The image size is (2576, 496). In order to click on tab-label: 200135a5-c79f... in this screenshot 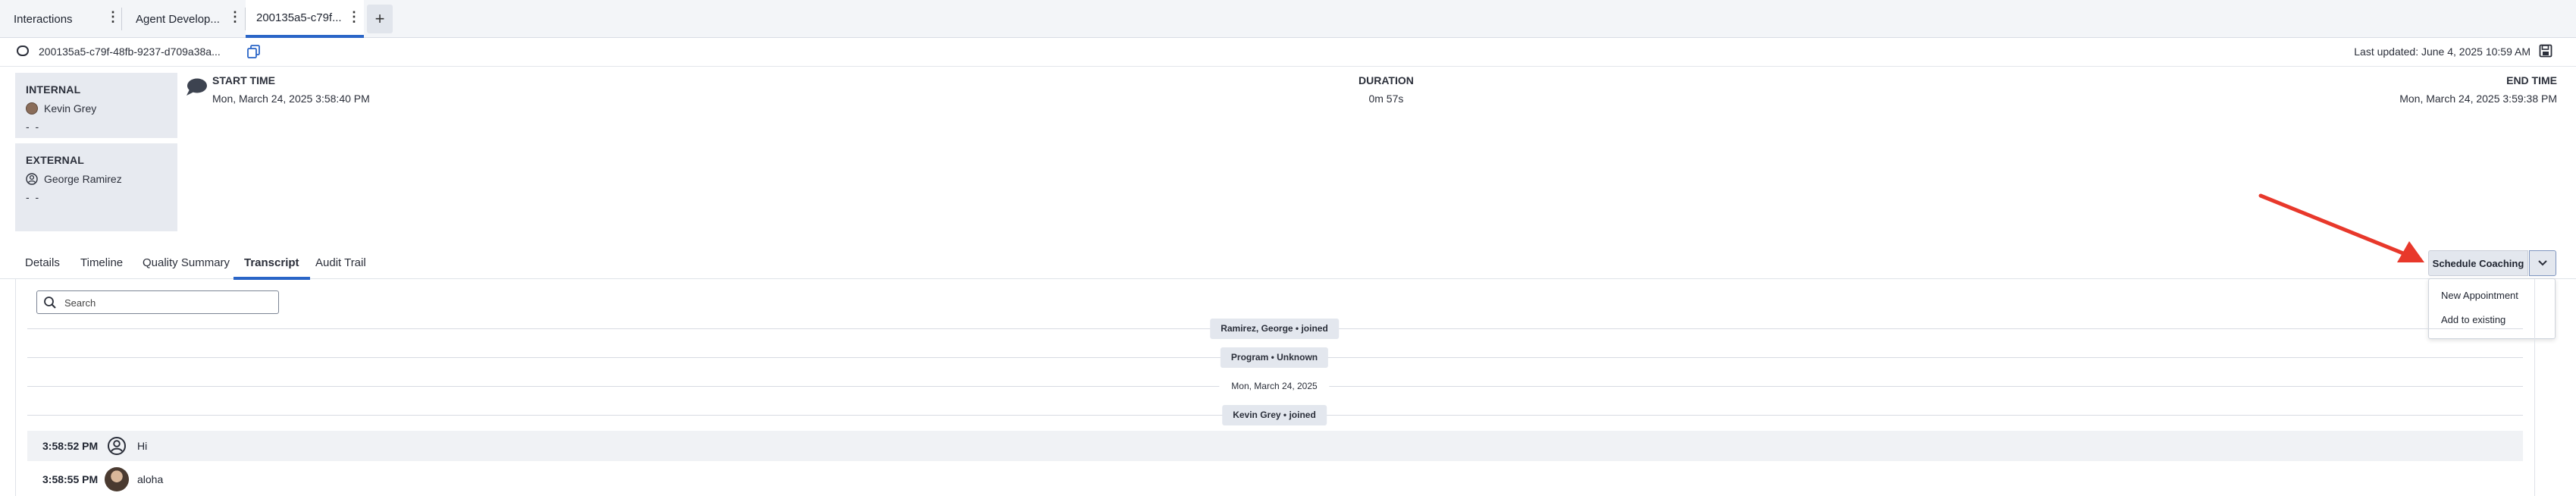, I will do `click(299, 17)`.